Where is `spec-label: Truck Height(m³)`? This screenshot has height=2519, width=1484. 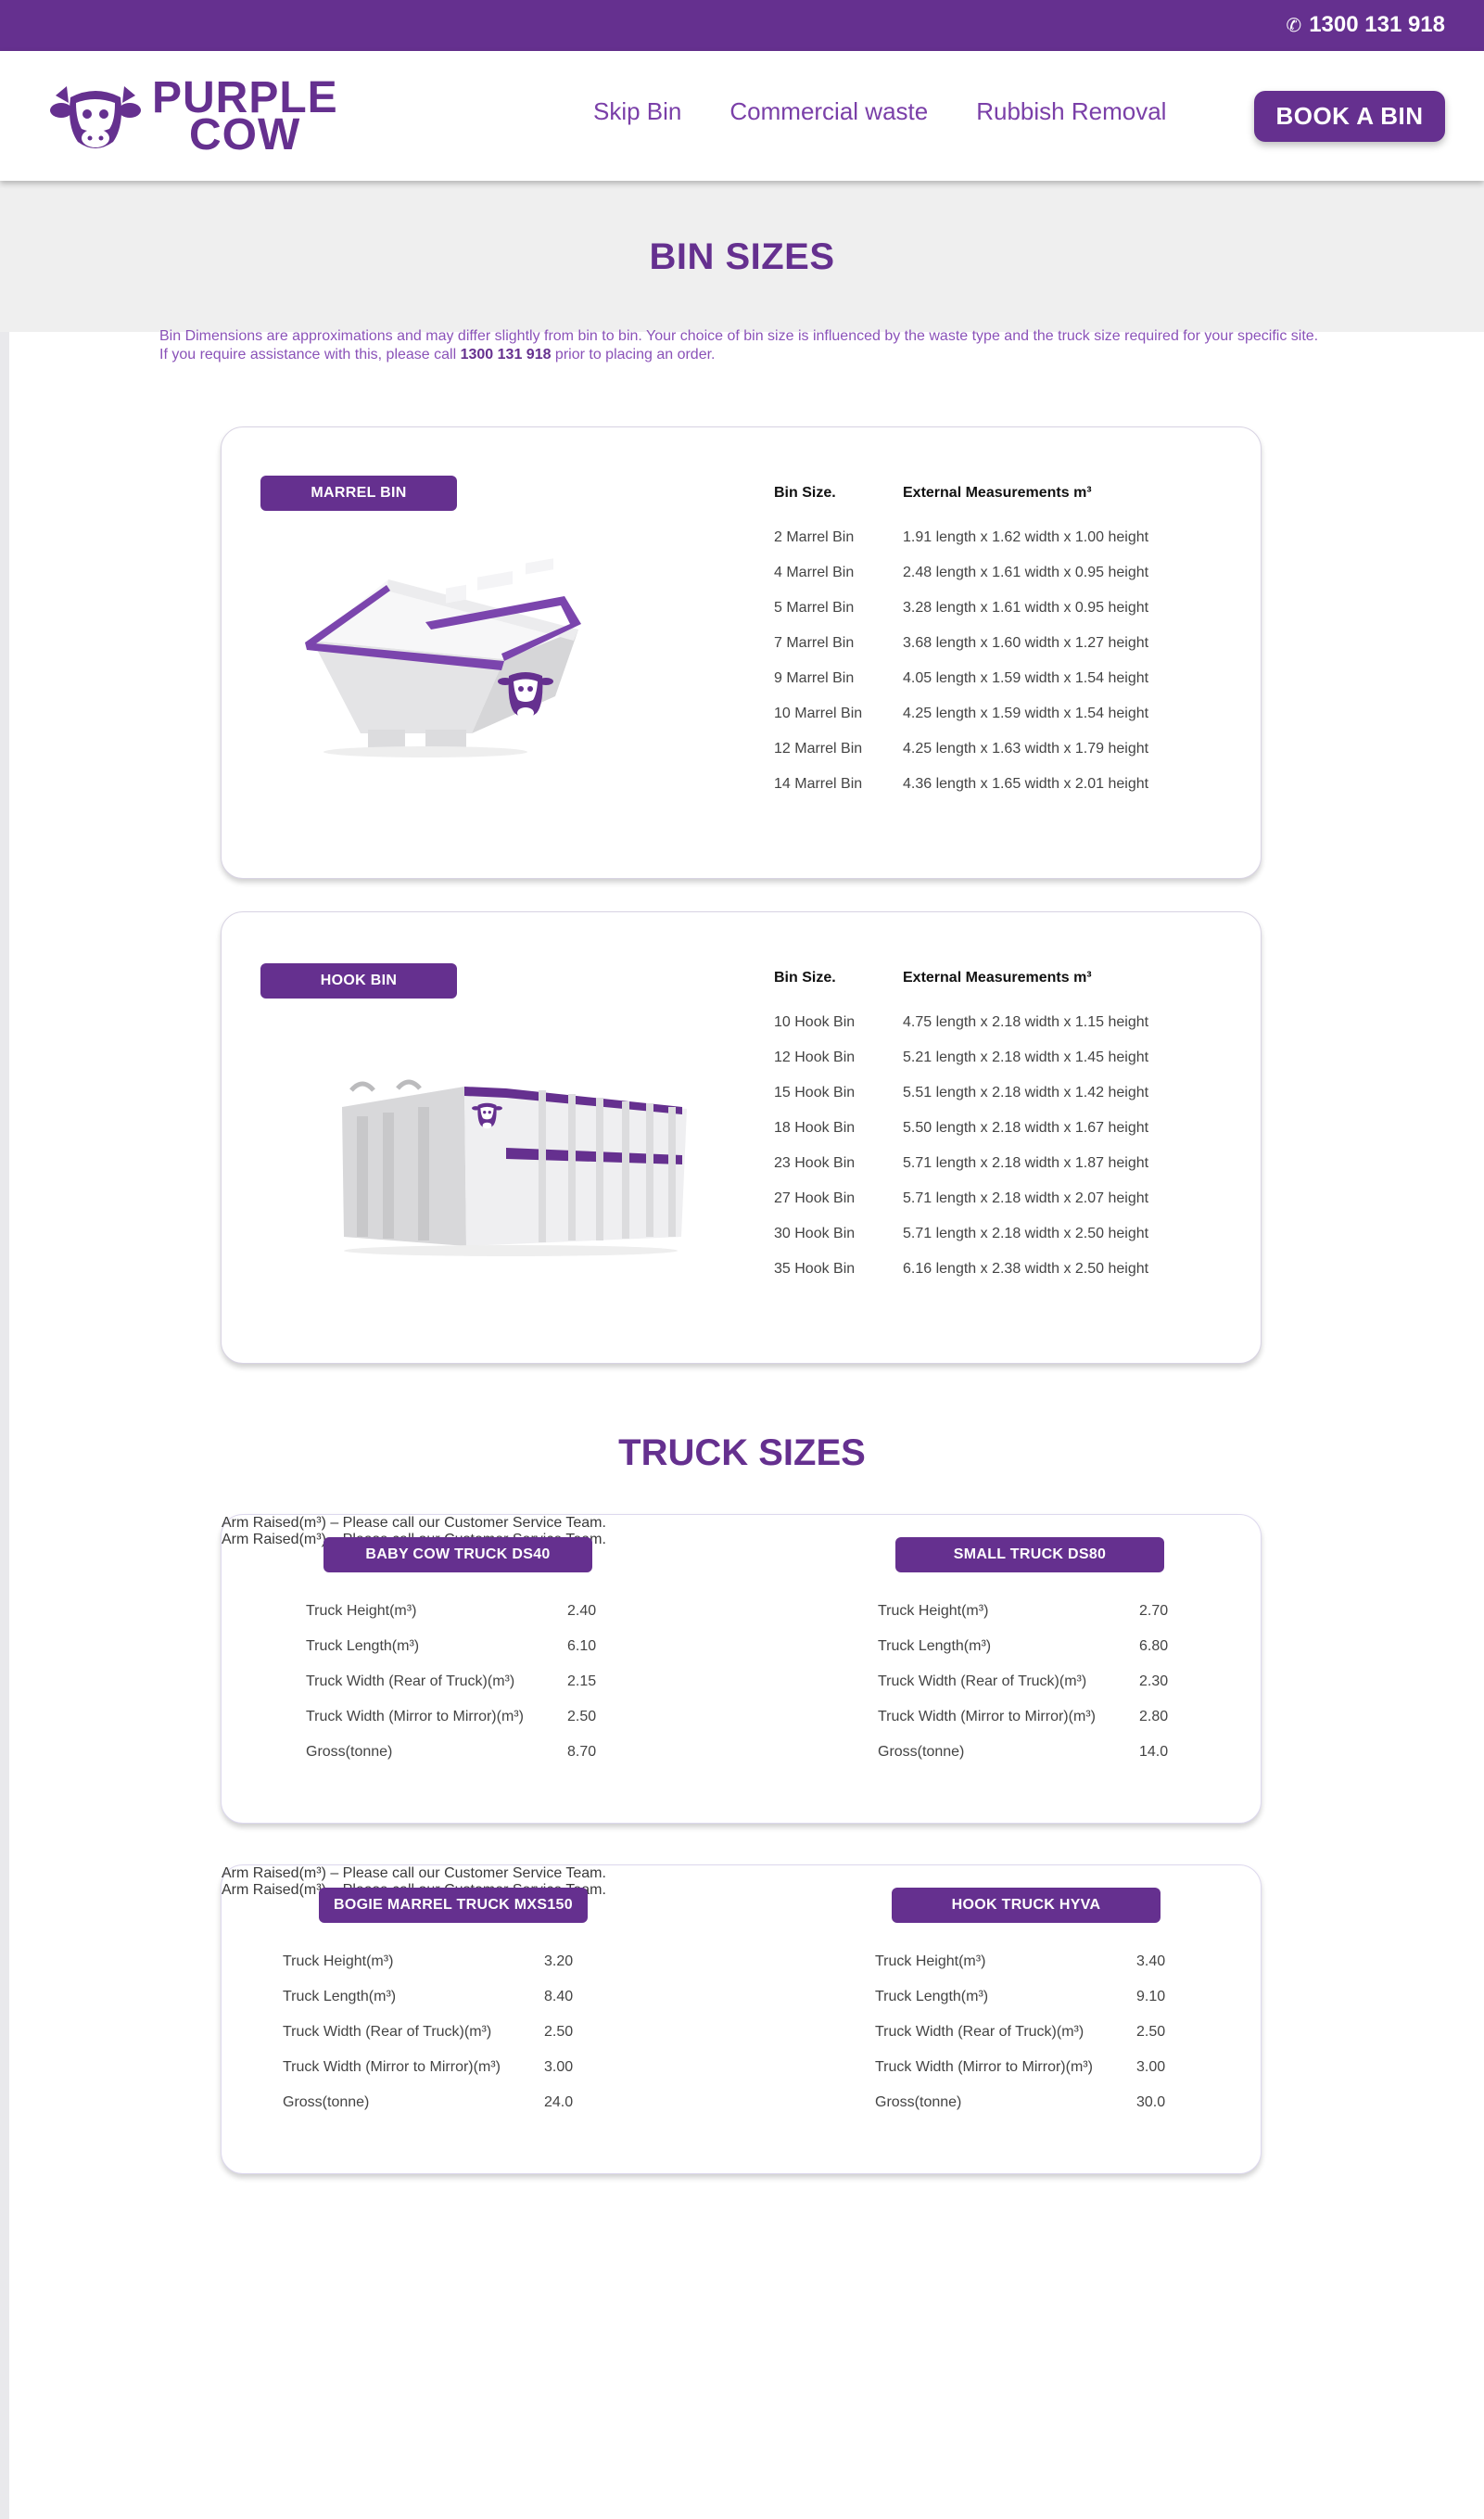 spec-label: Truck Height(m³) is located at coordinates (338, 1961).